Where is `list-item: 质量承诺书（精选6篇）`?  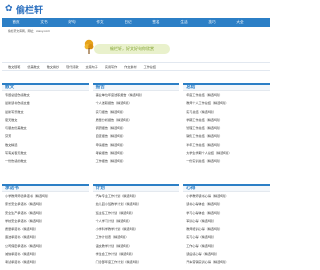 list-item: 质量承诺书（精选6篇） is located at coordinates (45, 229).